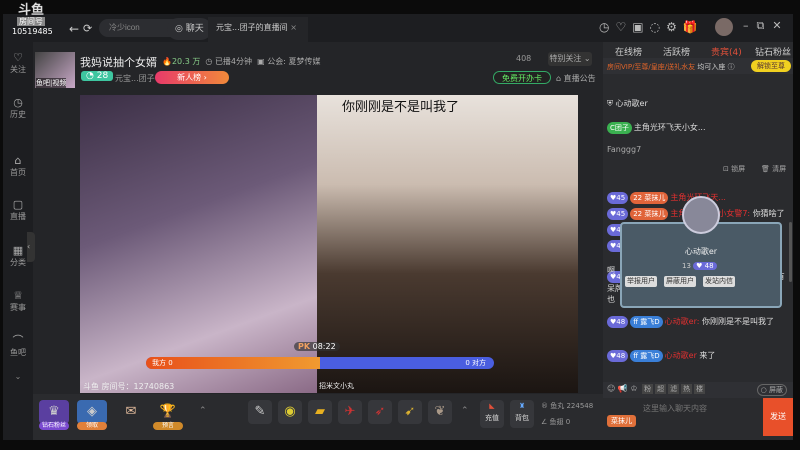  Describe the element at coordinates (87, 29) in the screenshot. I see `refresh-icon: ⟳` at that location.